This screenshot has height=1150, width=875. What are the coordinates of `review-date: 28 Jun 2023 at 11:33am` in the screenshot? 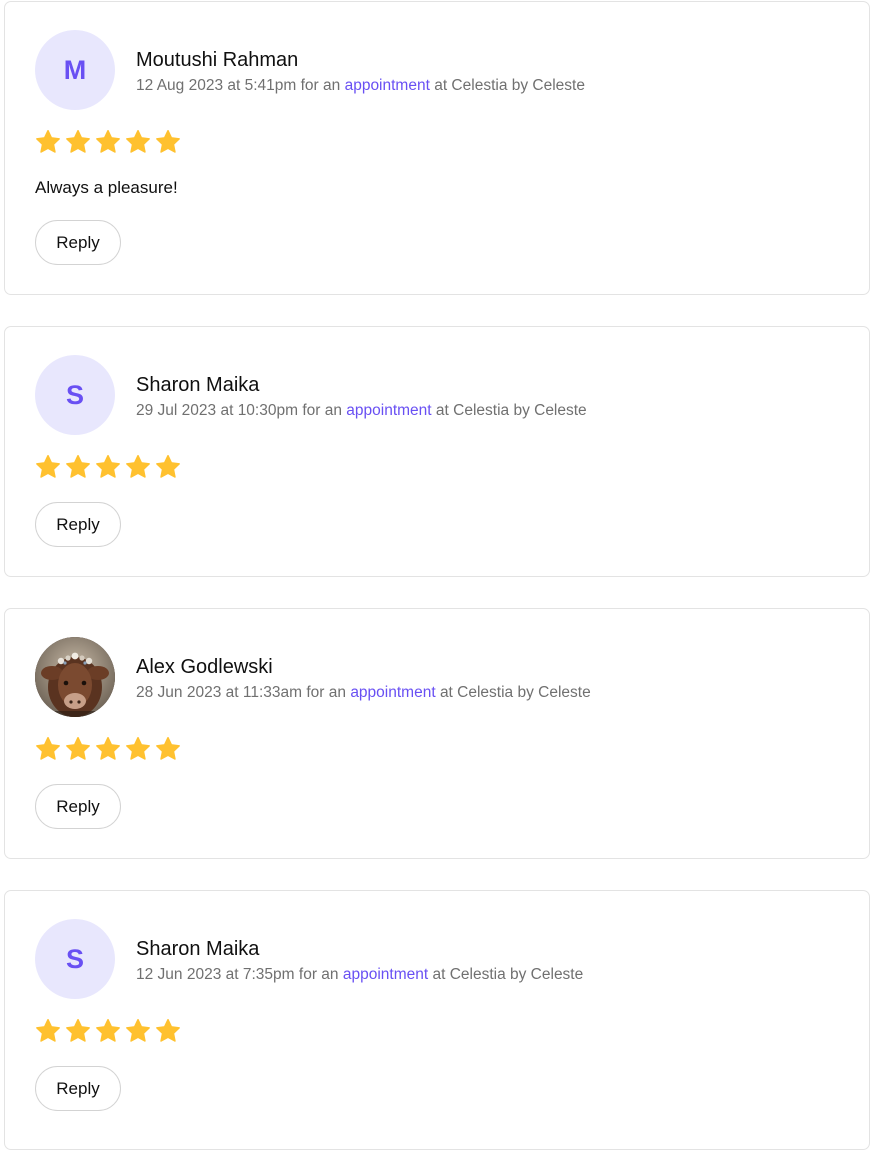 It's located at (219, 692).